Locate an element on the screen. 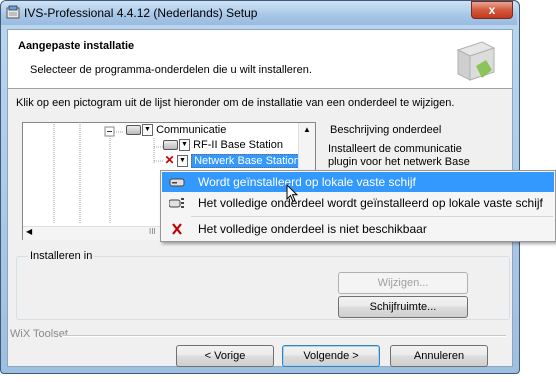  scroll-up-icon: ▲ is located at coordinates (307, 129).